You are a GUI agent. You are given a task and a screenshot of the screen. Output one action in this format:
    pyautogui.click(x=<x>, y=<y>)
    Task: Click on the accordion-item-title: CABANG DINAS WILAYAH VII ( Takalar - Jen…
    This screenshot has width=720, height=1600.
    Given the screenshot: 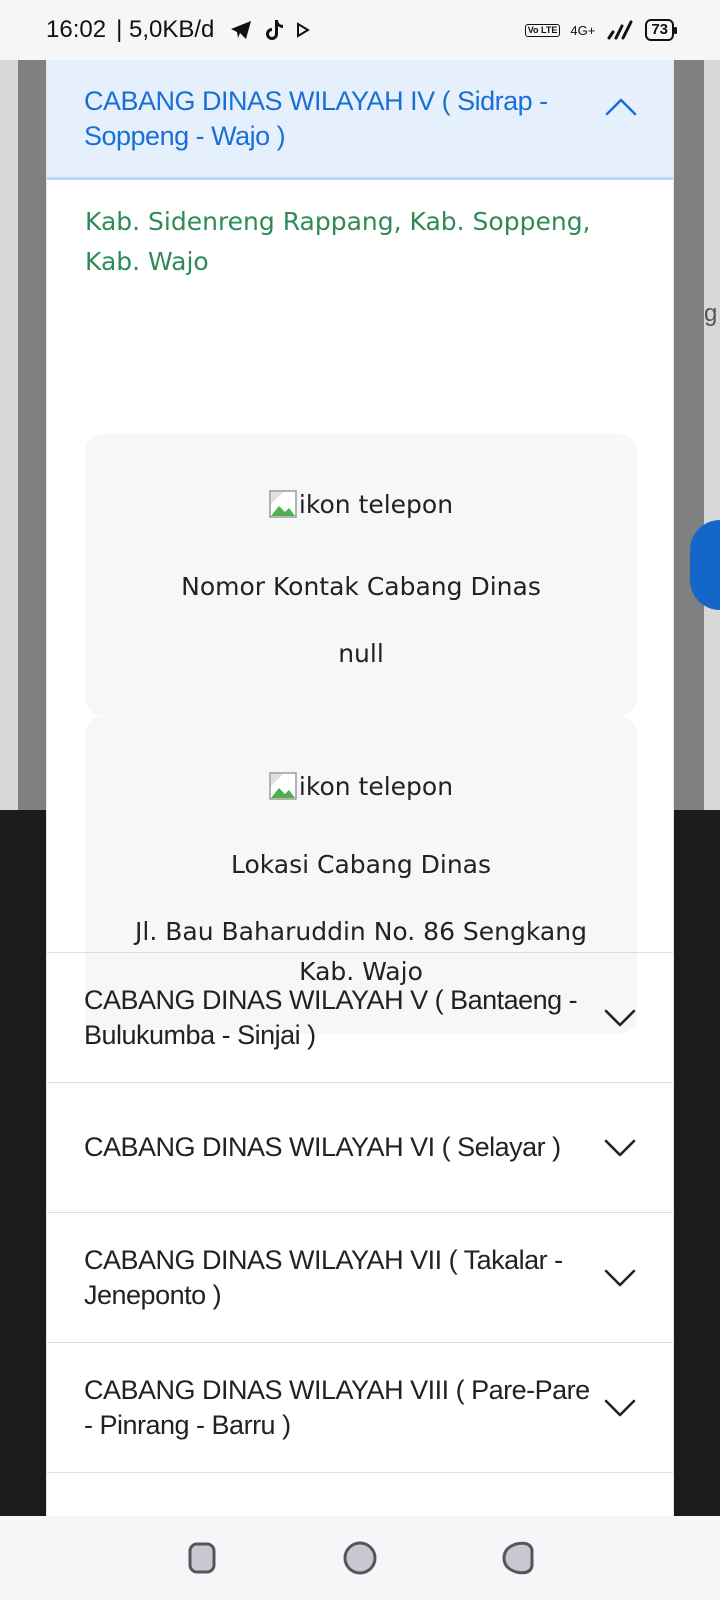 What is the action you would take?
    pyautogui.click(x=323, y=1277)
    